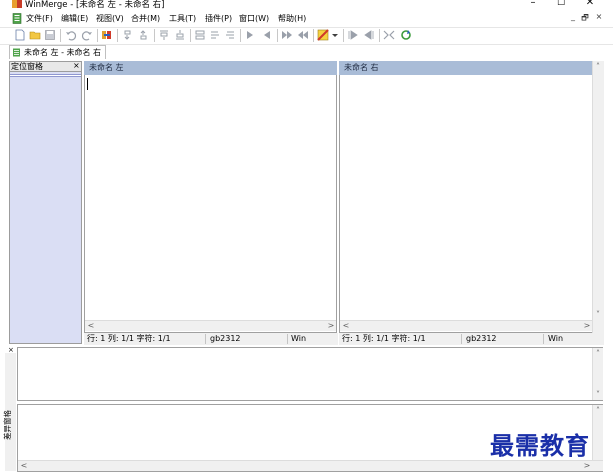 The width and height of the screenshot is (613, 475). Describe the element at coordinates (39, 18) in the screenshot. I see `menu-file: 文件(F)` at that location.